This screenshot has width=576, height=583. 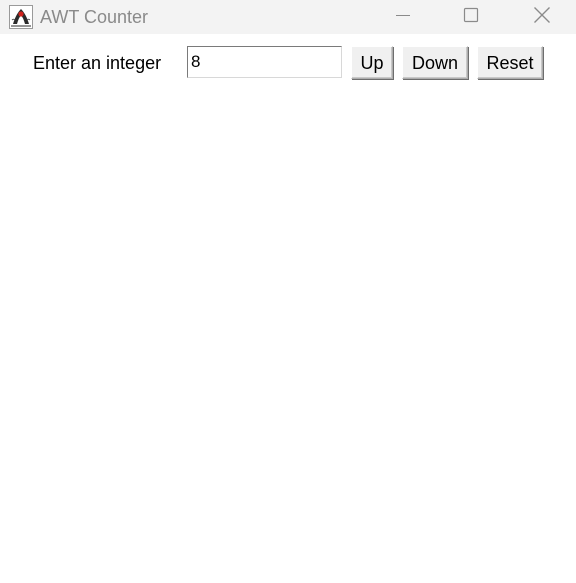 I want to click on minimize-icon, so click(x=403, y=17).